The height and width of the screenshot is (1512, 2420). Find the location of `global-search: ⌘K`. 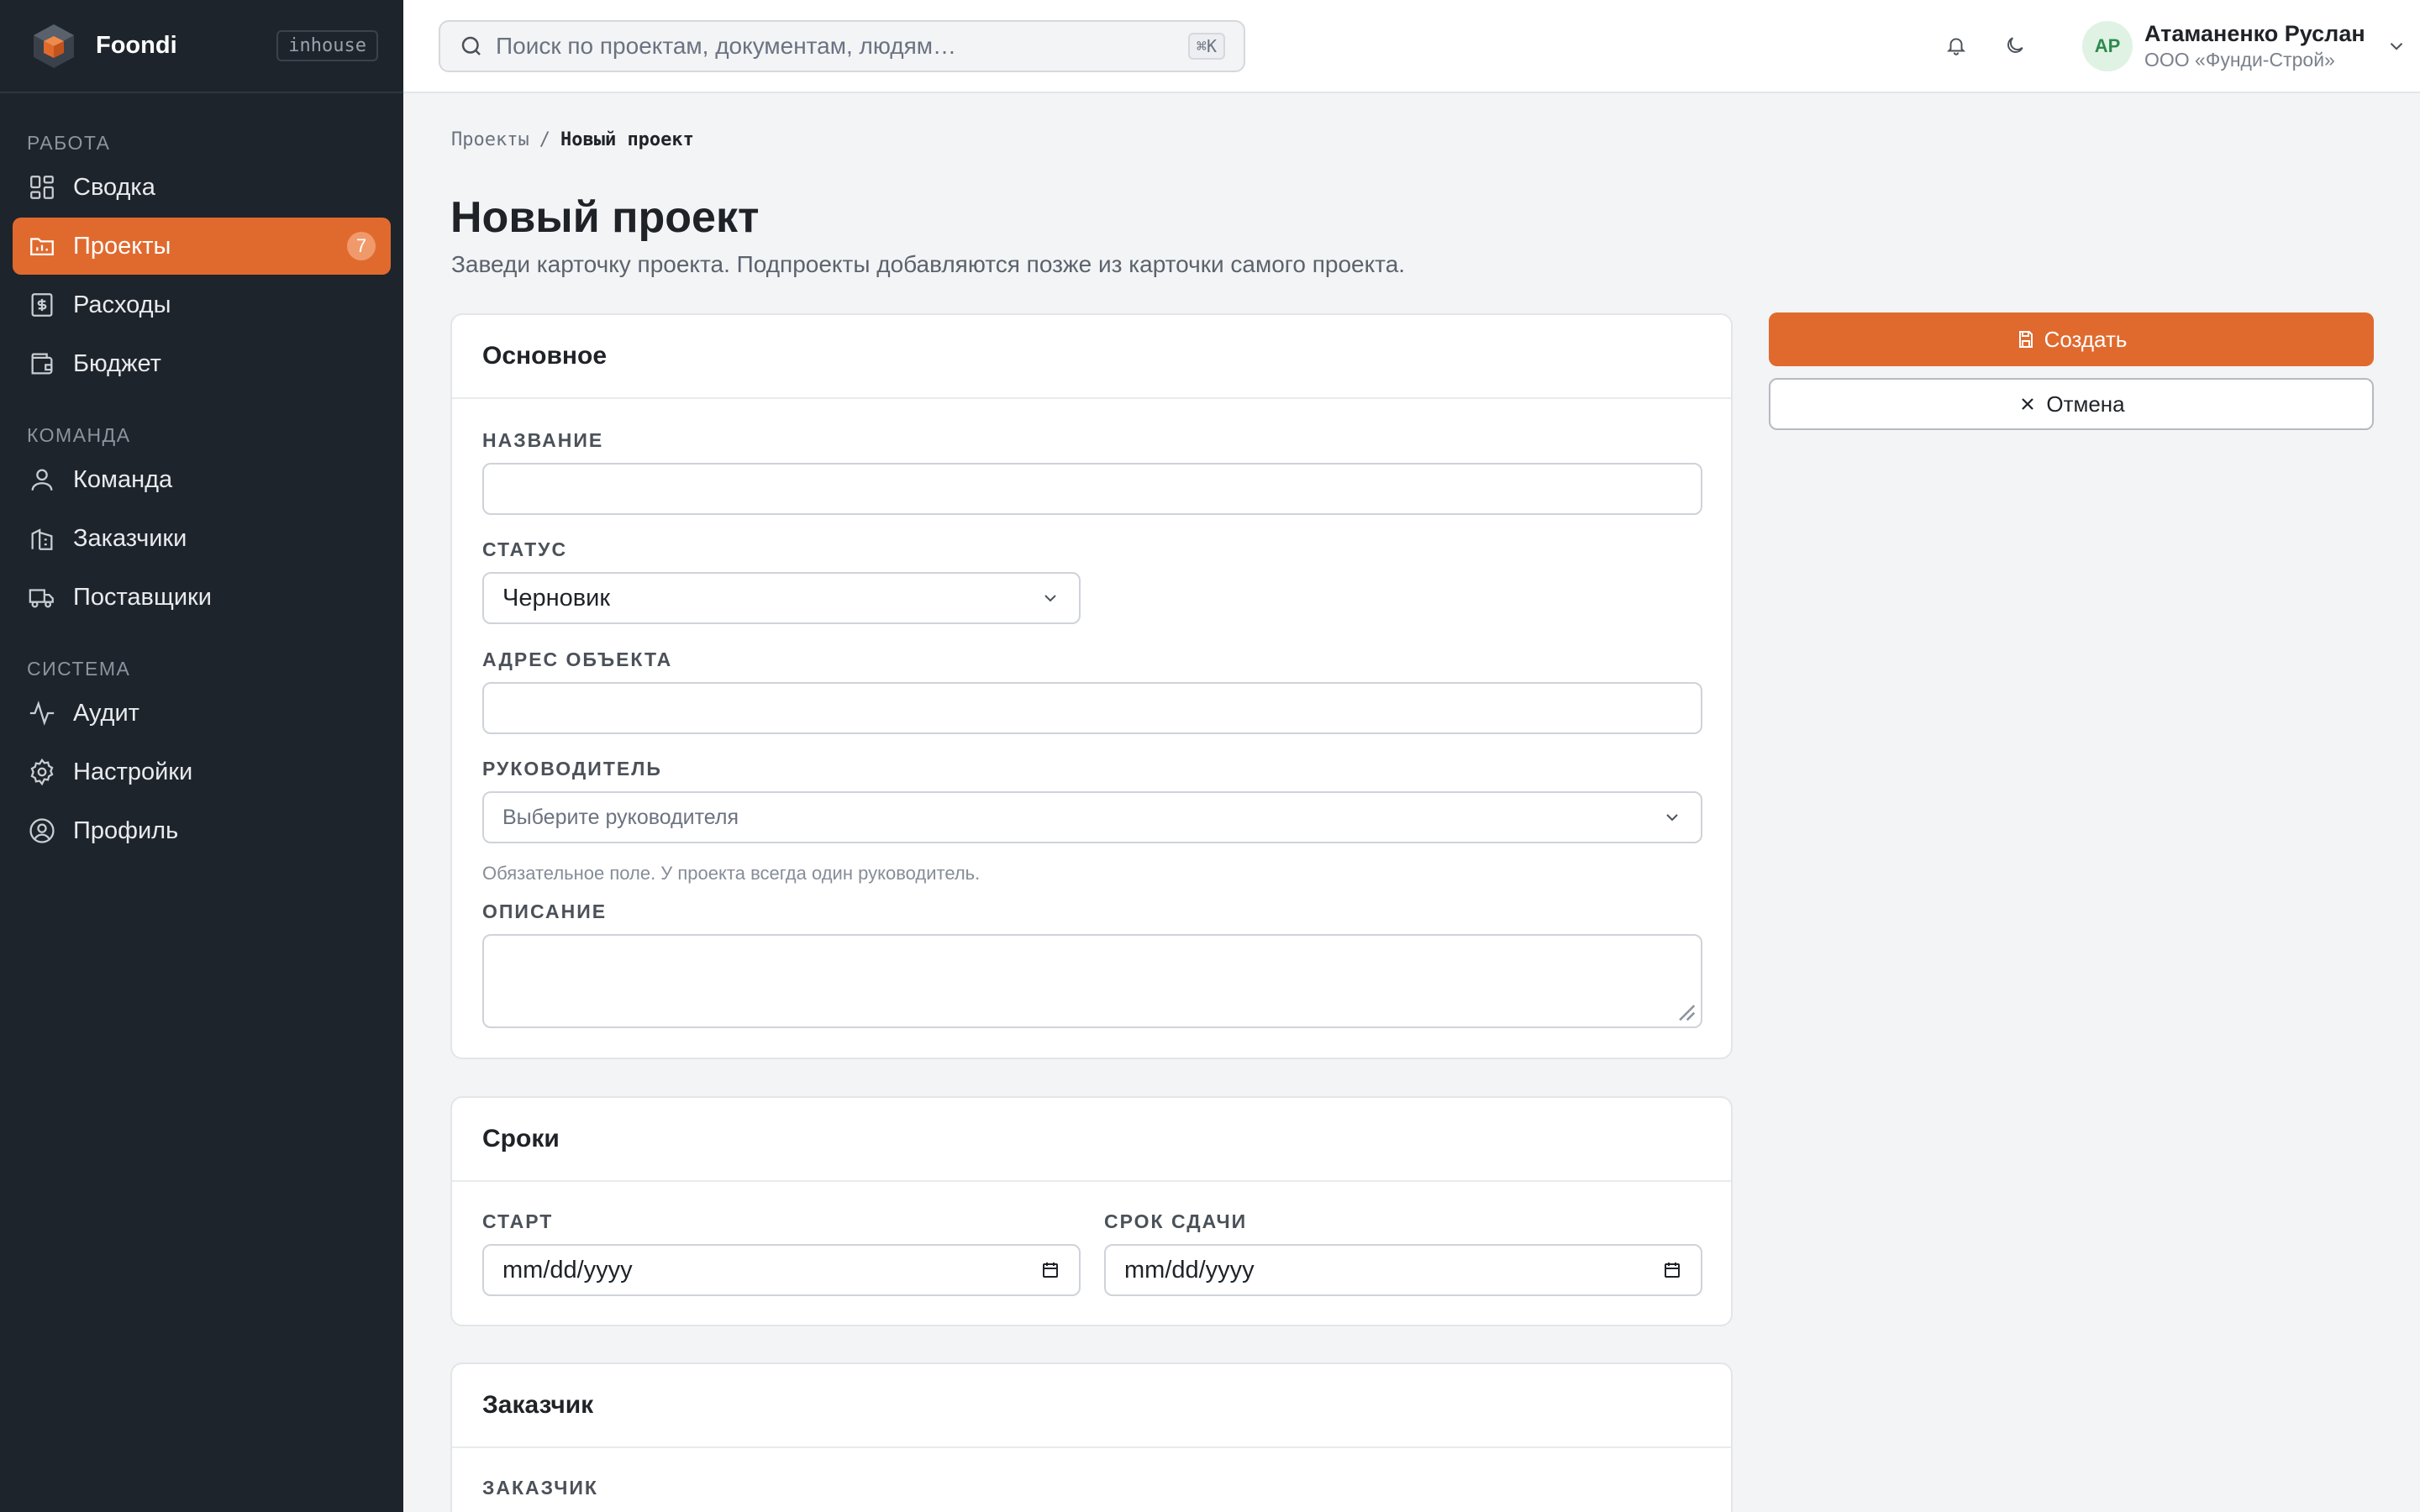

global-search: ⌘K is located at coordinates (842, 46).